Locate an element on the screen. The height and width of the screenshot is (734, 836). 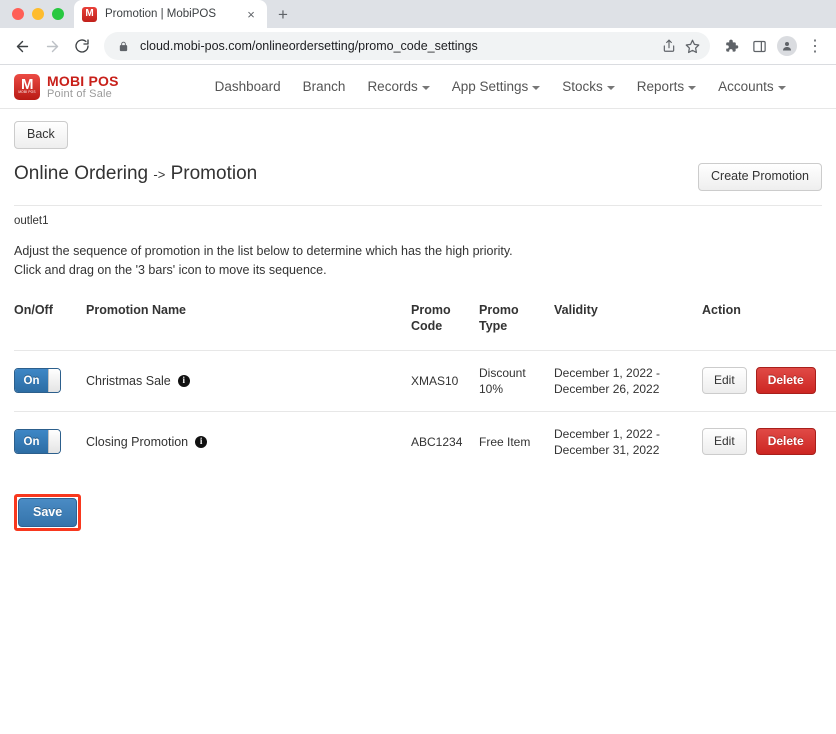
chrome-menu-icon: ⋮ is located at coordinates (815, 46).